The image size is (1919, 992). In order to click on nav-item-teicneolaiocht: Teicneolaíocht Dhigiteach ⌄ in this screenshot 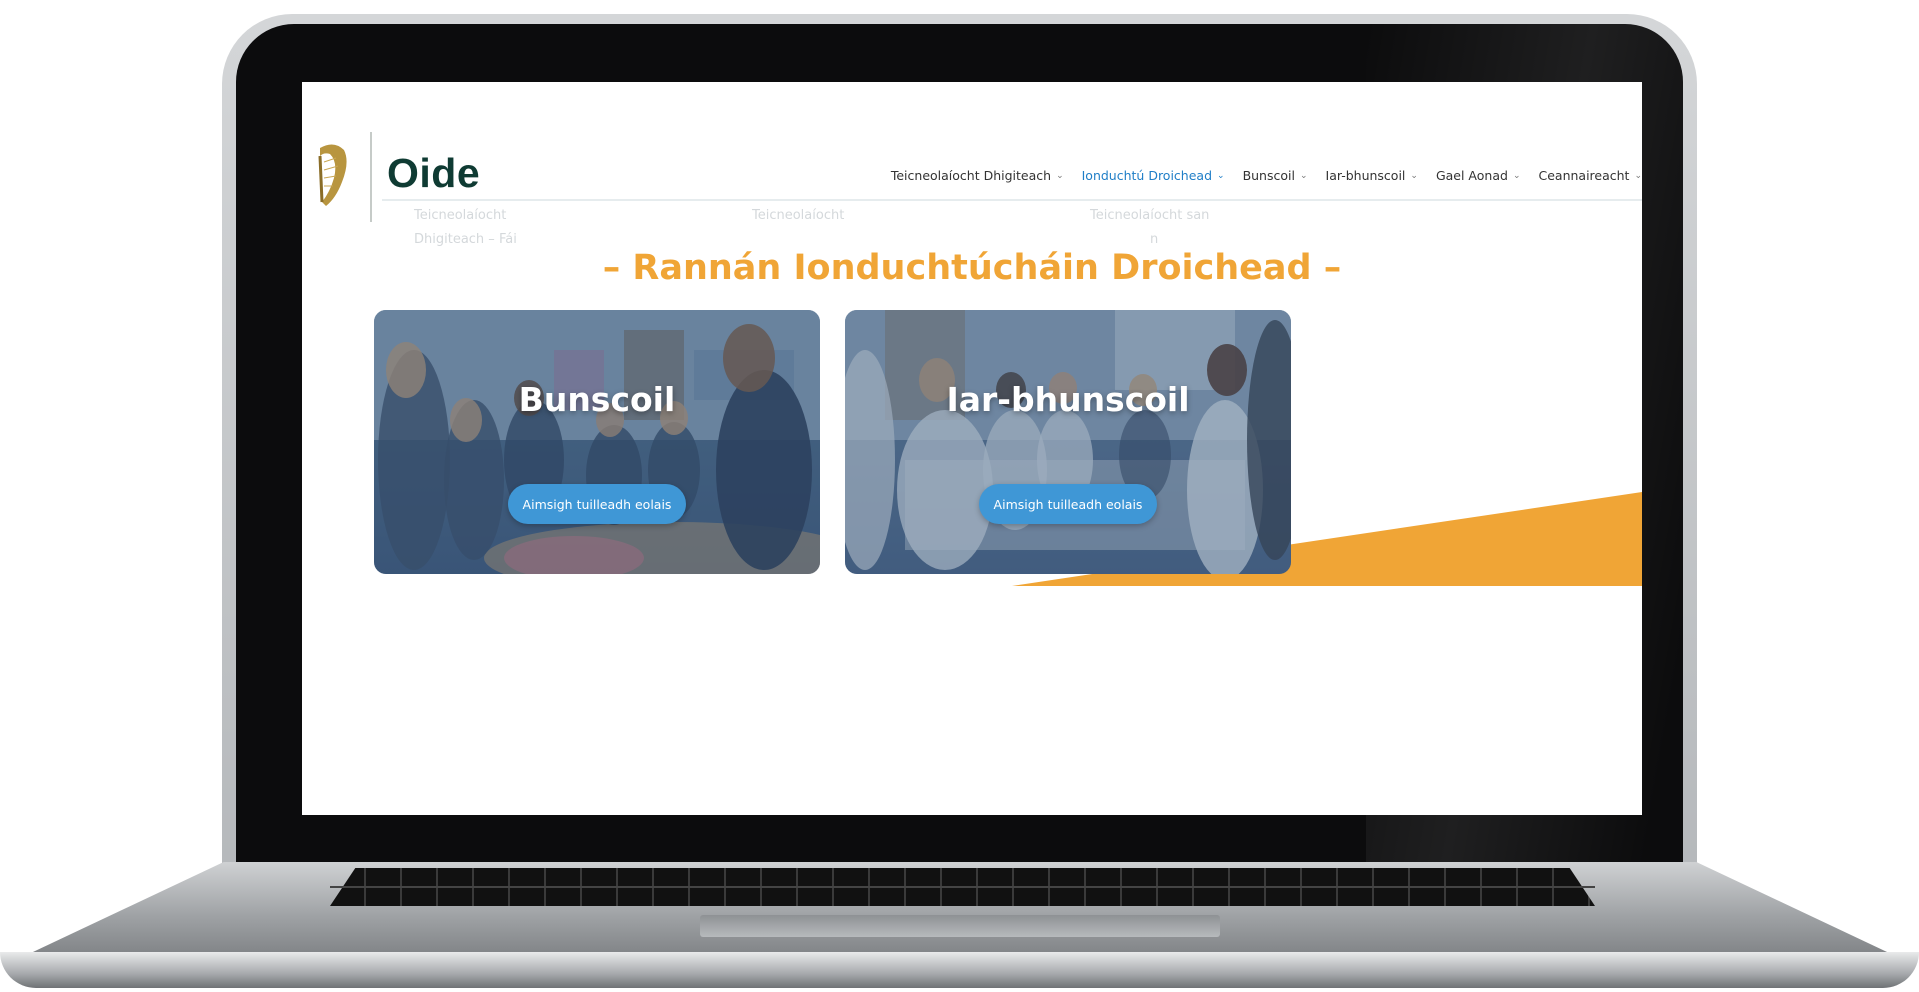, I will do `click(977, 175)`.